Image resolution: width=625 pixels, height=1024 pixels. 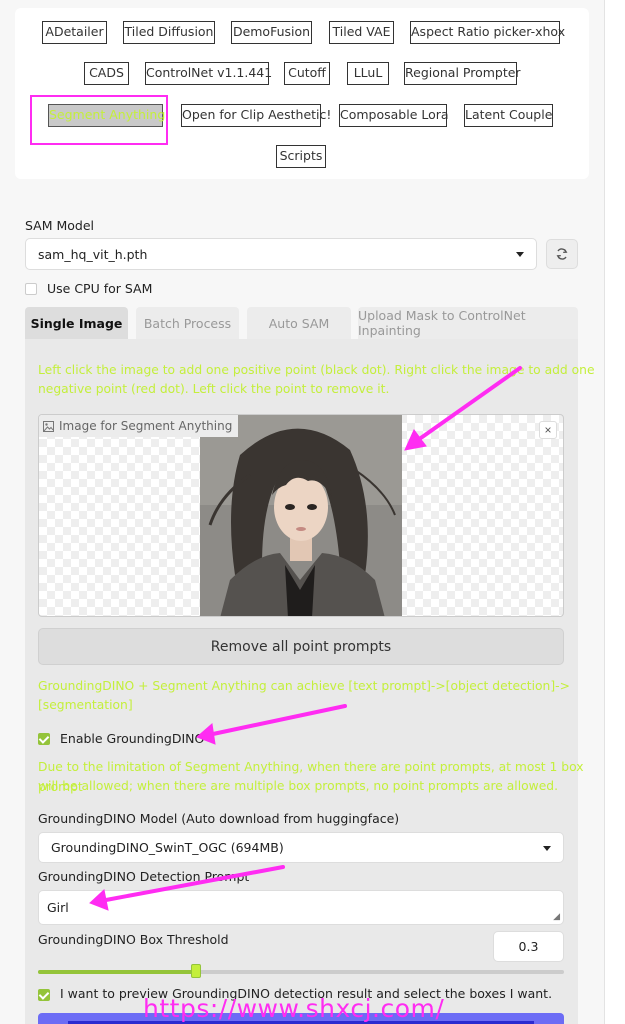 I want to click on use-cpu-label: Use CPU for SAM, so click(x=100, y=288).